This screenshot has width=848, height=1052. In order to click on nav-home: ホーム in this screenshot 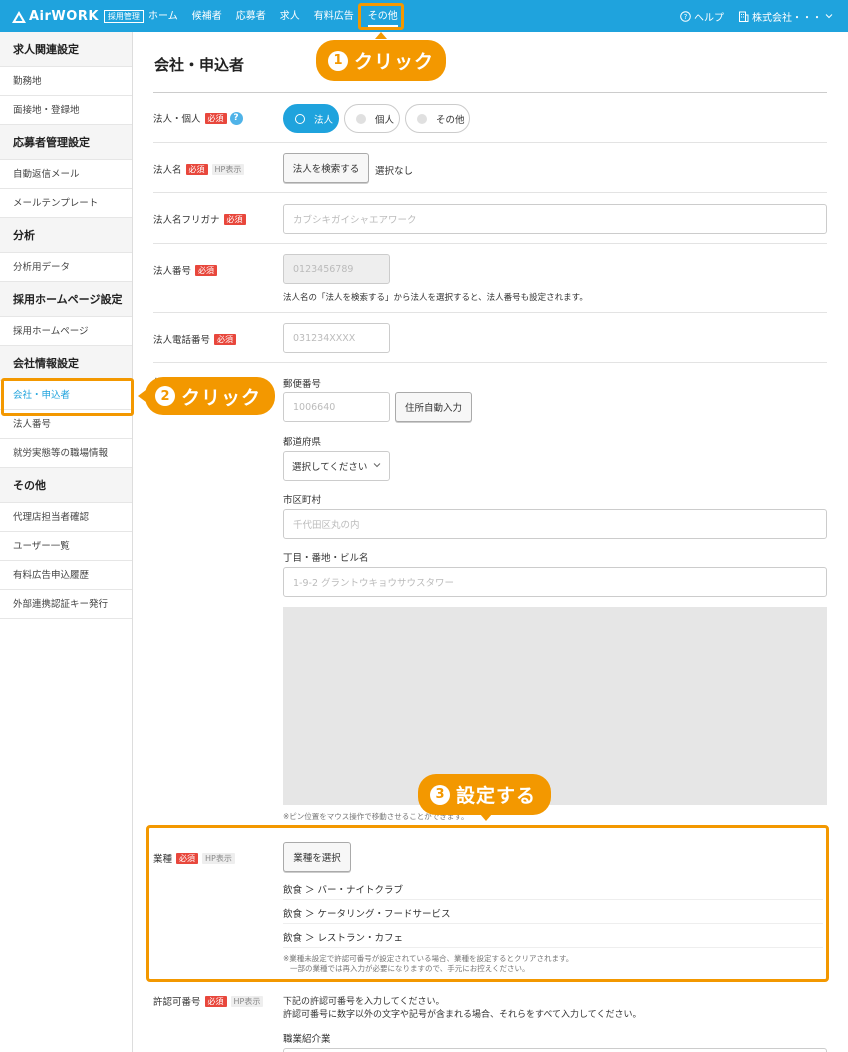, I will do `click(163, 16)`.